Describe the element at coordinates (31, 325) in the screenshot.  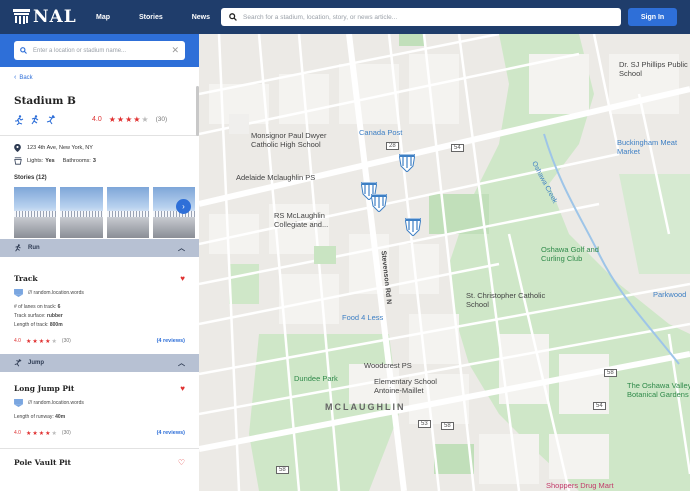
I see `detail-label: Length of track:` at that location.